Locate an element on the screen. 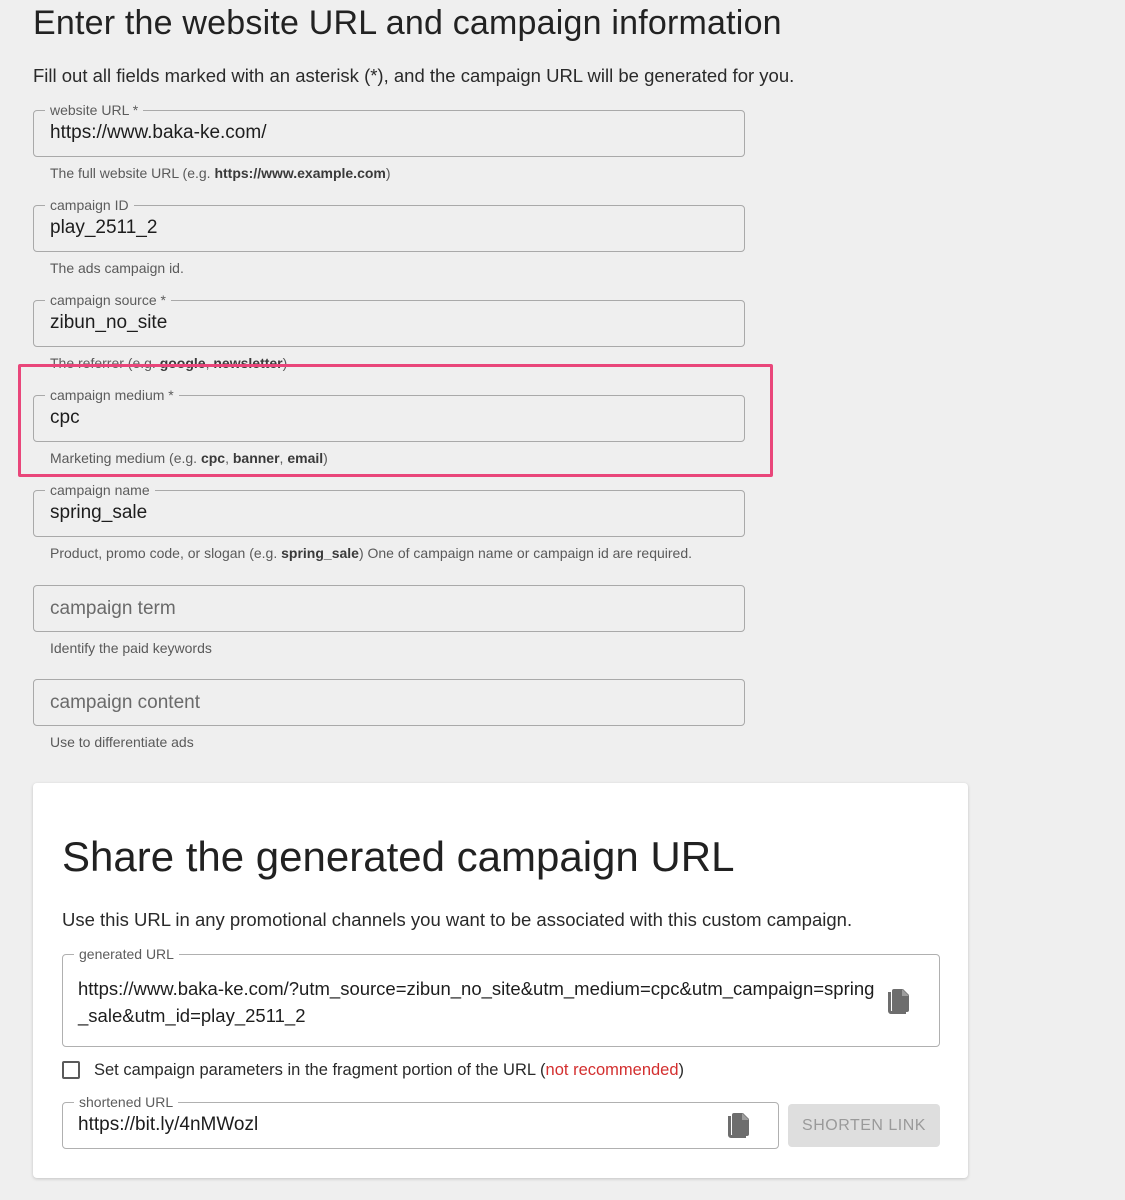 The image size is (1125, 1200). website-url-value: https://www.baka-ke.com/ is located at coordinates (158, 133).